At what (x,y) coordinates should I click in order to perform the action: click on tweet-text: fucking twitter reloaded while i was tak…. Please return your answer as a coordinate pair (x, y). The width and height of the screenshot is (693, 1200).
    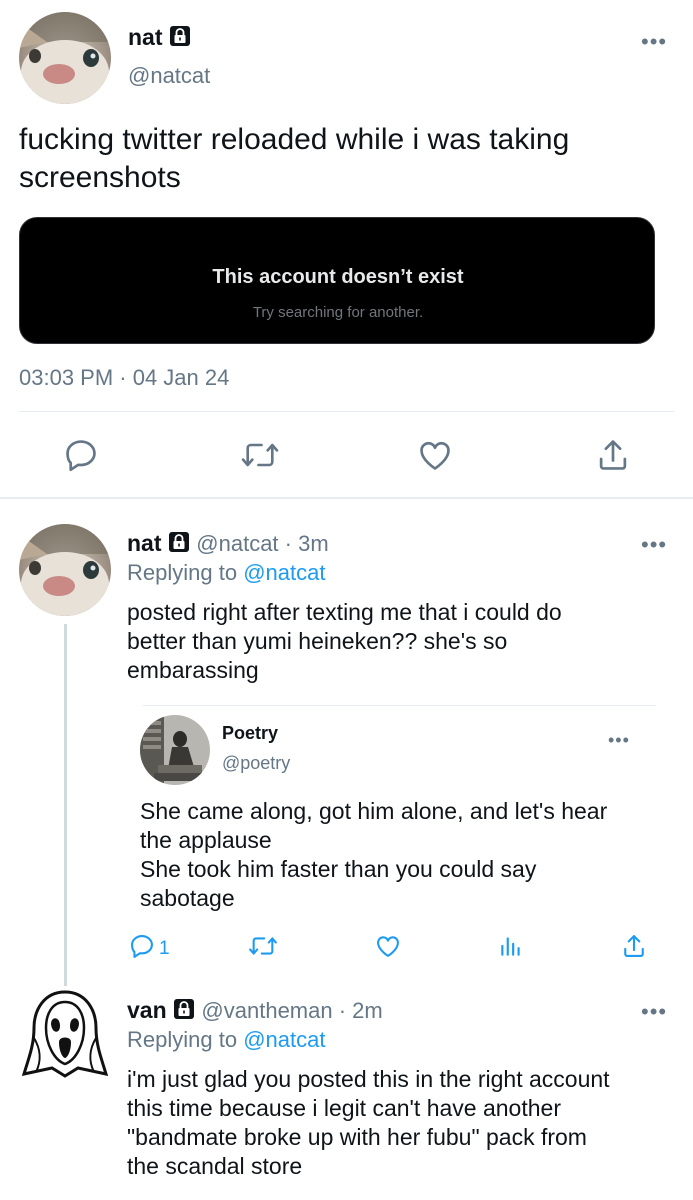
    Looking at the image, I should click on (294, 158).